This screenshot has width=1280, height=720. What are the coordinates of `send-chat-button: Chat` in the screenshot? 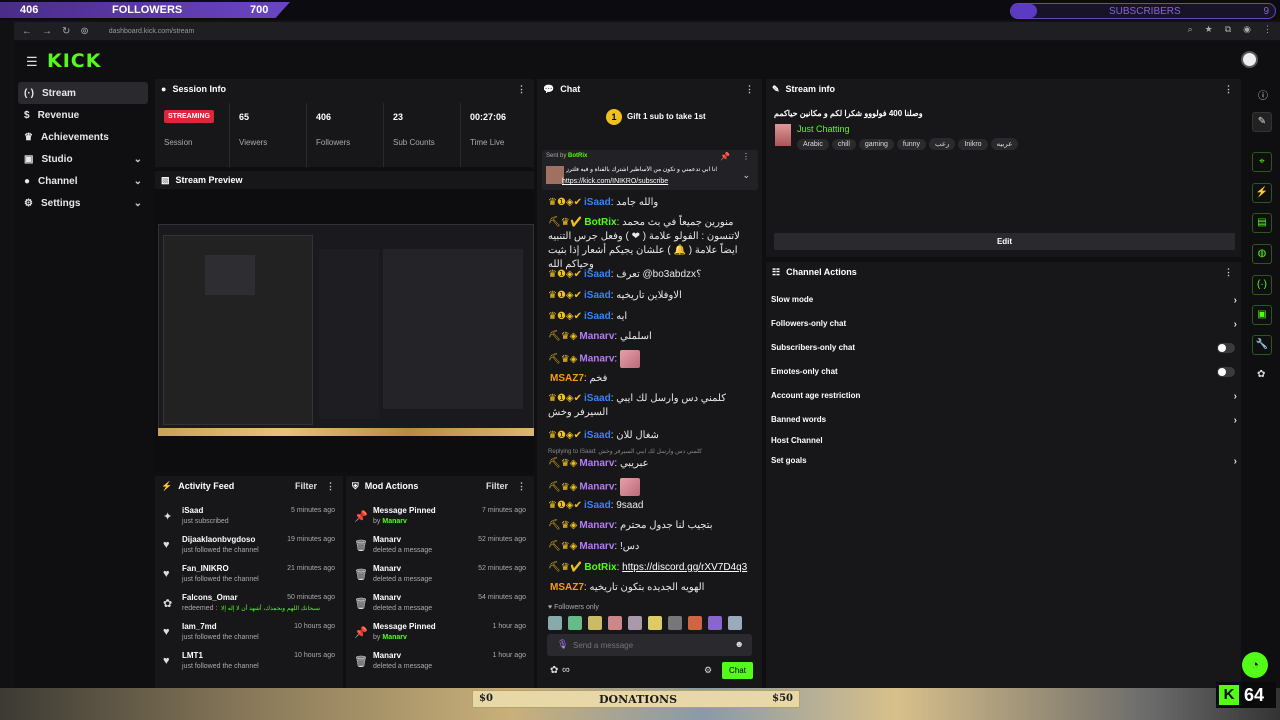 It's located at (737, 670).